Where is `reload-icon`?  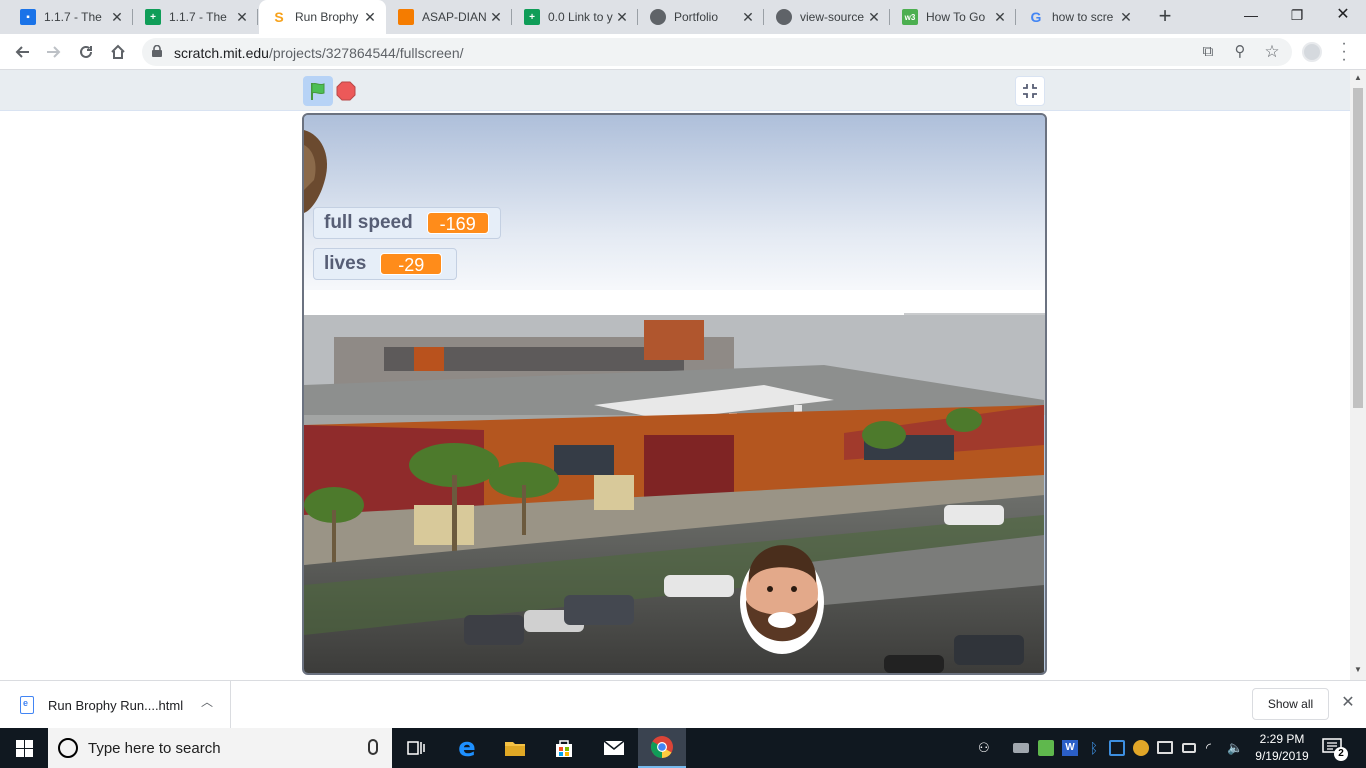
reload-icon is located at coordinates (86, 51).